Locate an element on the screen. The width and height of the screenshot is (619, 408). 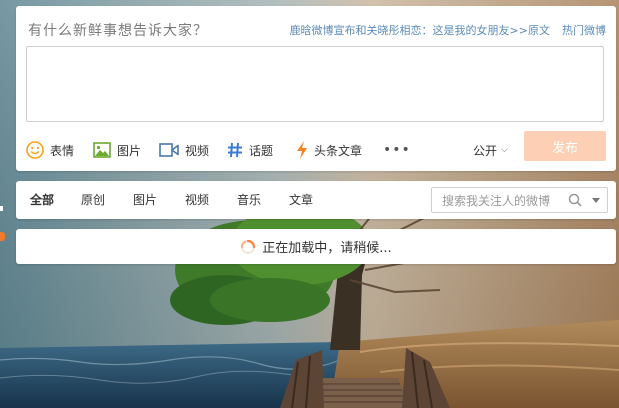
feed-search-box is located at coordinates (519, 200).